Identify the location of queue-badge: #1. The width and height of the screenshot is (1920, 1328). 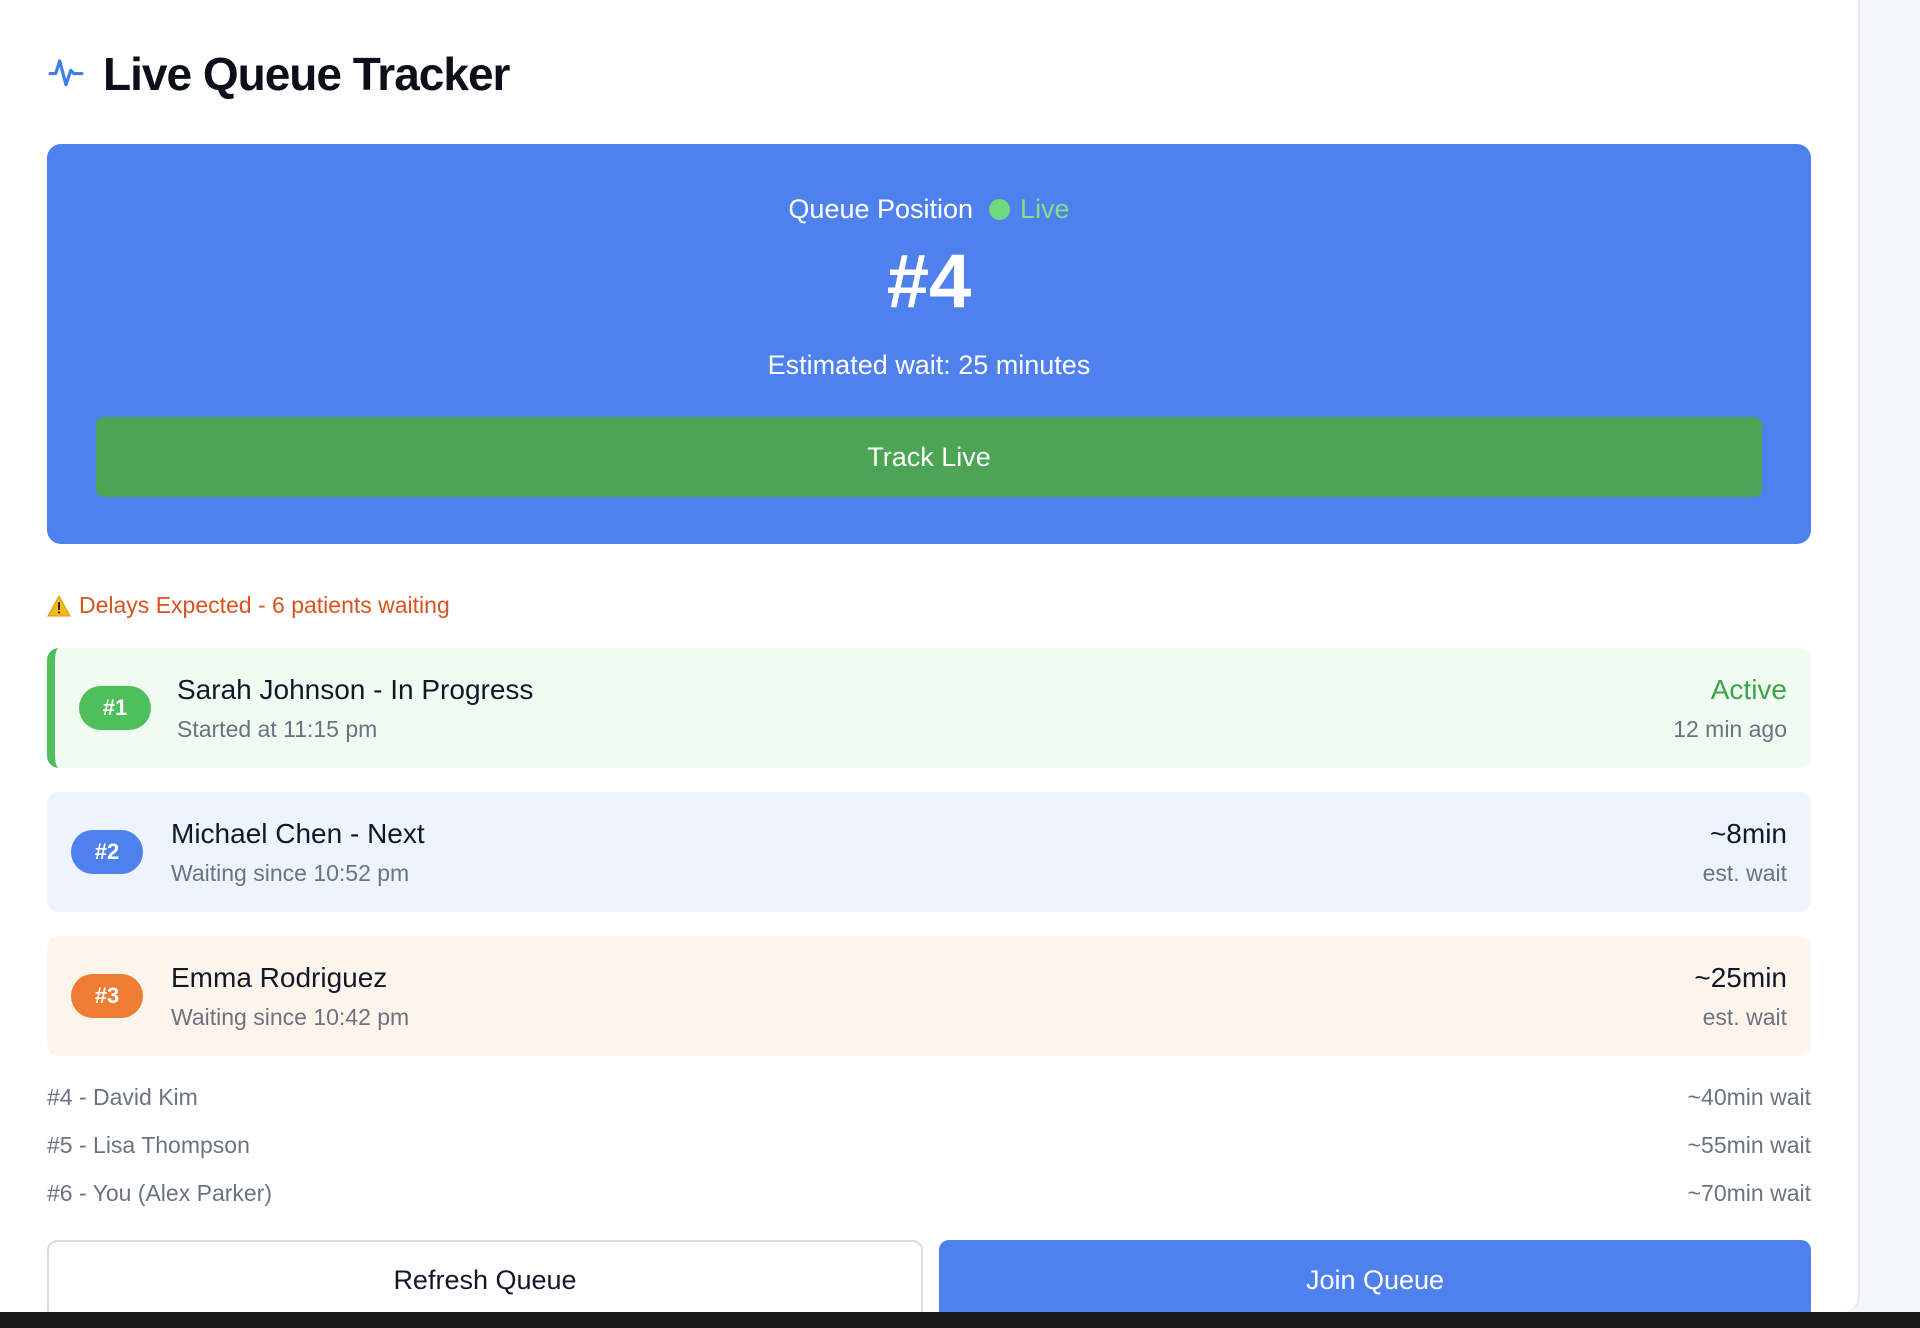
(115, 708).